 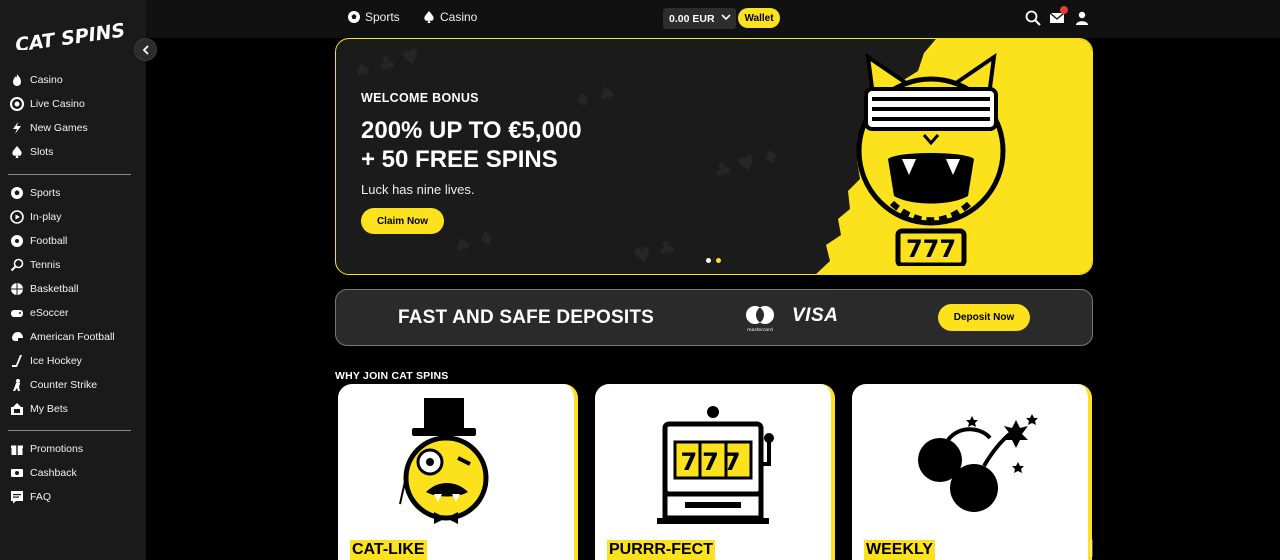 I want to click on sidebar-item-esoccer: eSoccer, so click(x=73, y=313).